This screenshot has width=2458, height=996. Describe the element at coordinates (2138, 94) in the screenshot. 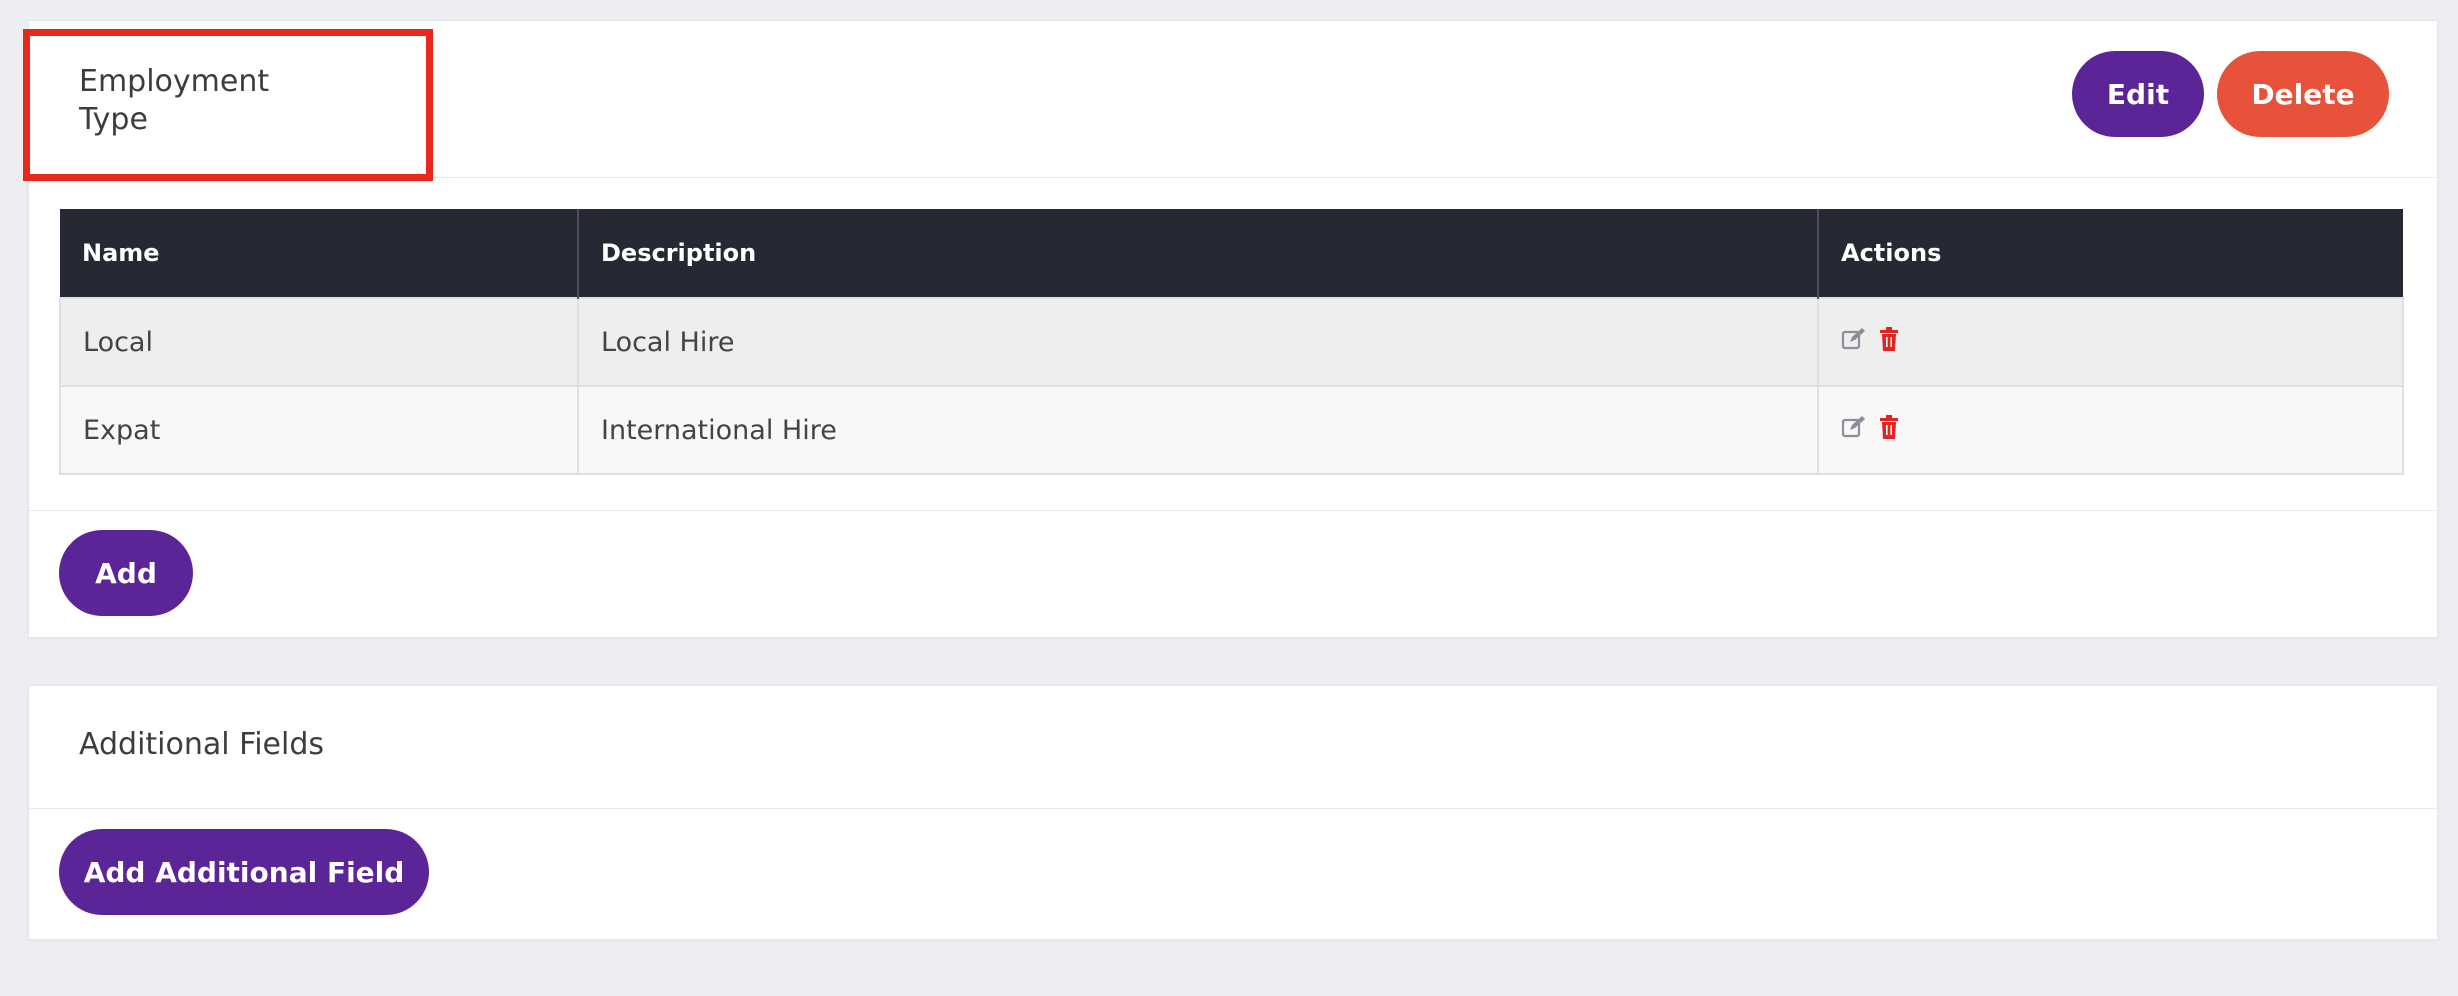

I see `edit-button: Edit` at that location.